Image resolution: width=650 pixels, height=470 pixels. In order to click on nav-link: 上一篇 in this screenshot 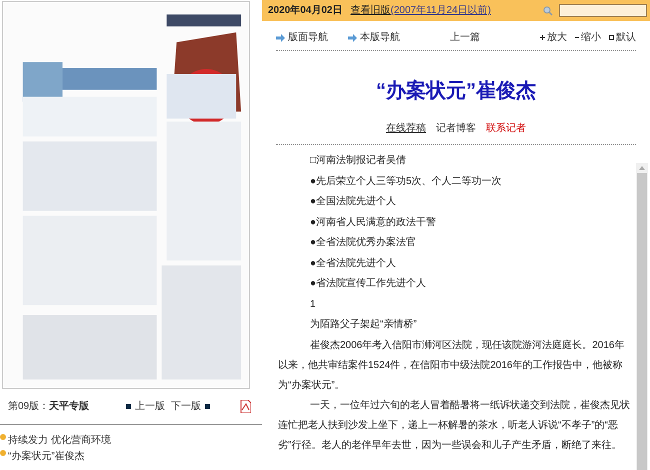, I will do `click(465, 37)`.